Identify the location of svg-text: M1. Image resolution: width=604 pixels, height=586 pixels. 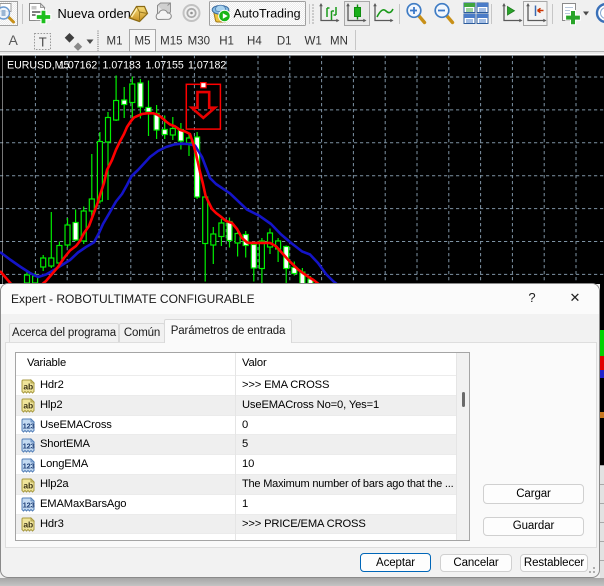
(115, 42).